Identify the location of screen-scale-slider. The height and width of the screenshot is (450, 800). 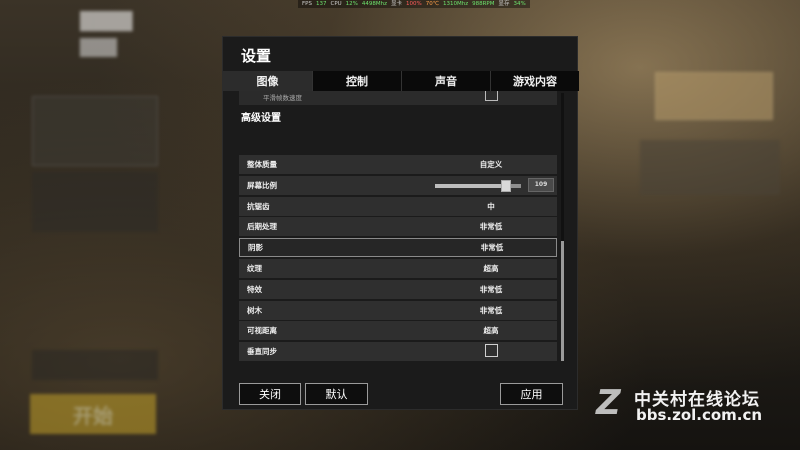
(478, 185).